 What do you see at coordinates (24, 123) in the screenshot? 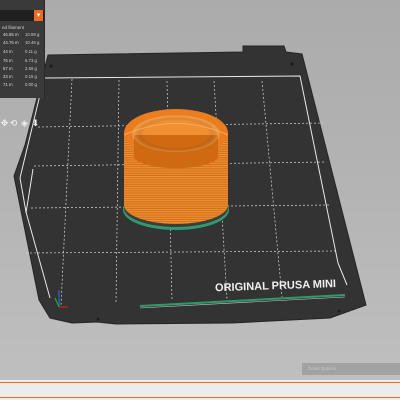
I see `cube-icon: ◈` at bounding box center [24, 123].